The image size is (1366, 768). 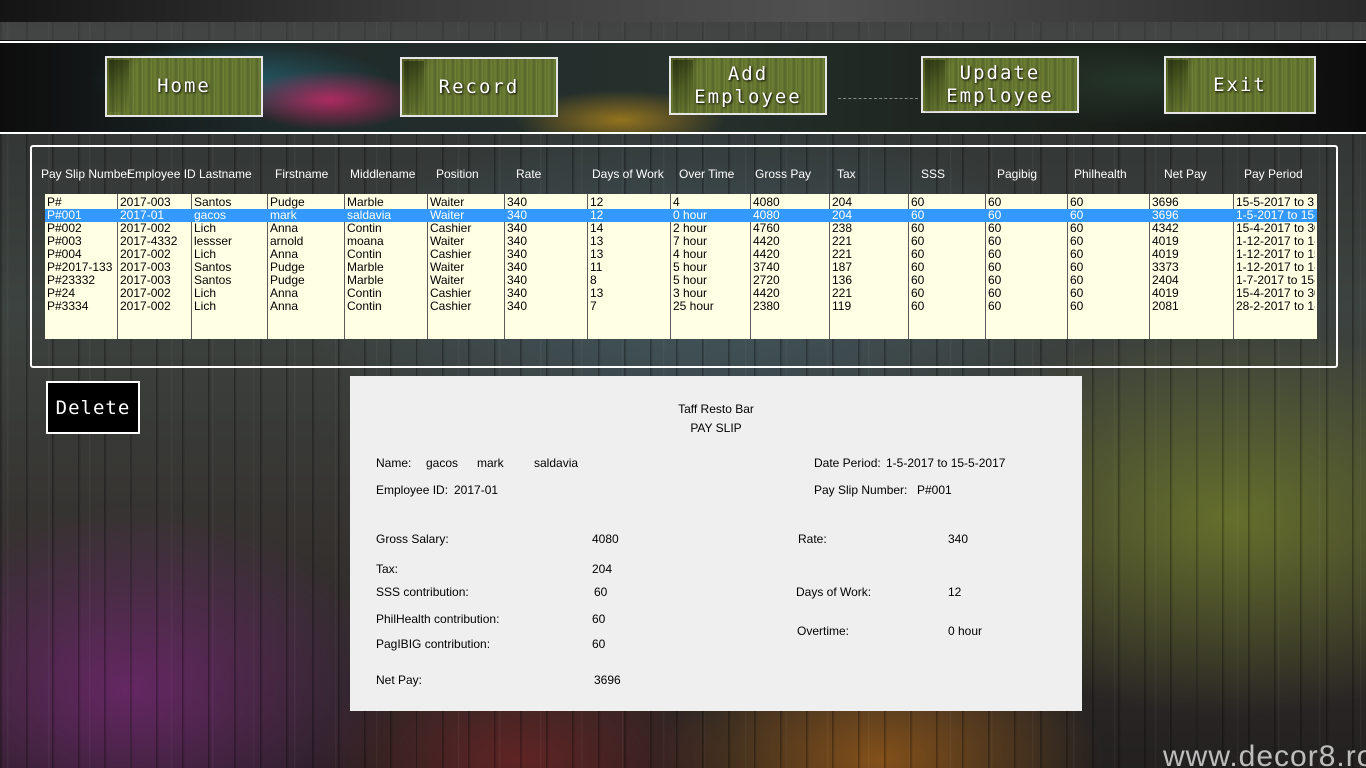 What do you see at coordinates (783, 174) in the screenshot?
I see `col-header-gross-pay: Gross Pay` at bounding box center [783, 174].